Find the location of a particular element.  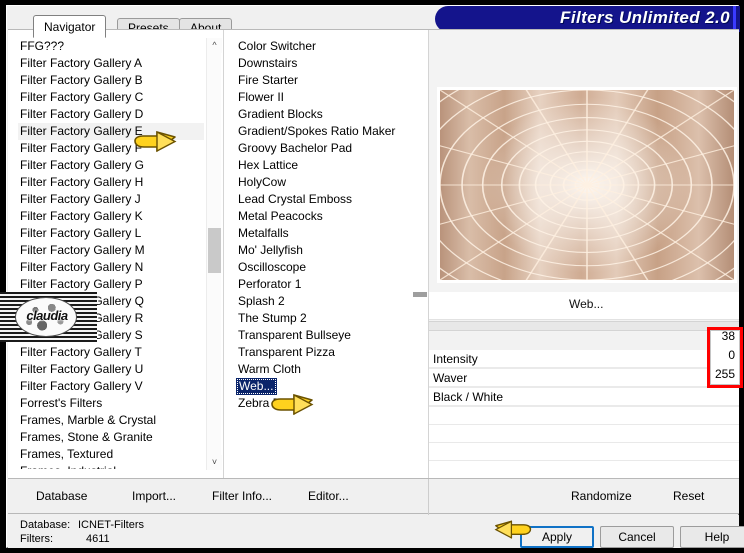

list-item: Filter Factory Gallery C is located at coordinates (111, 97).